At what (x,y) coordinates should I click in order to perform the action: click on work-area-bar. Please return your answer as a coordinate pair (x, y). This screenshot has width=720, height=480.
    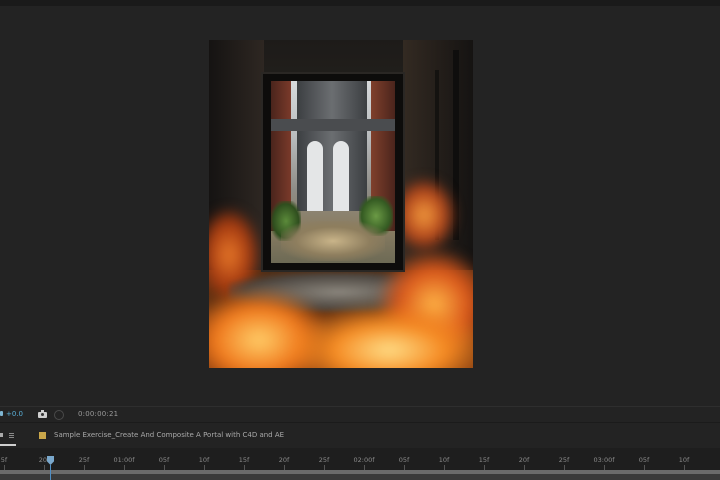
    Looking at the image, I should click on (360, 472).